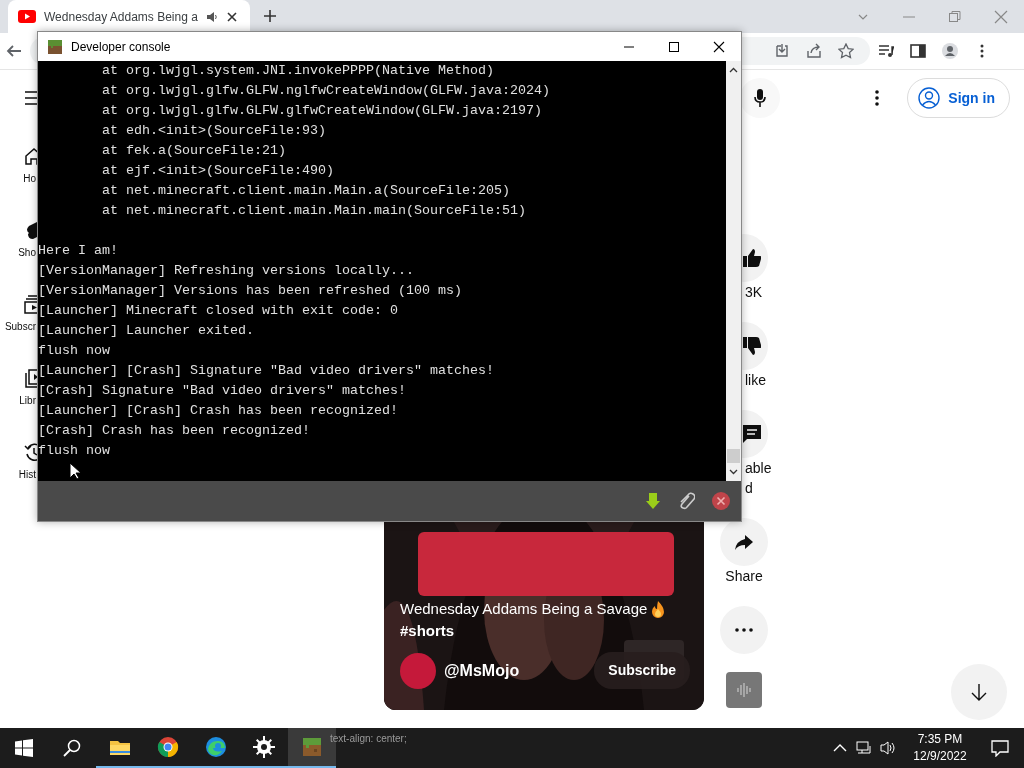 This screenshot has width=1024, height=768. I want to click on speaker-icon, so click(211, 16).